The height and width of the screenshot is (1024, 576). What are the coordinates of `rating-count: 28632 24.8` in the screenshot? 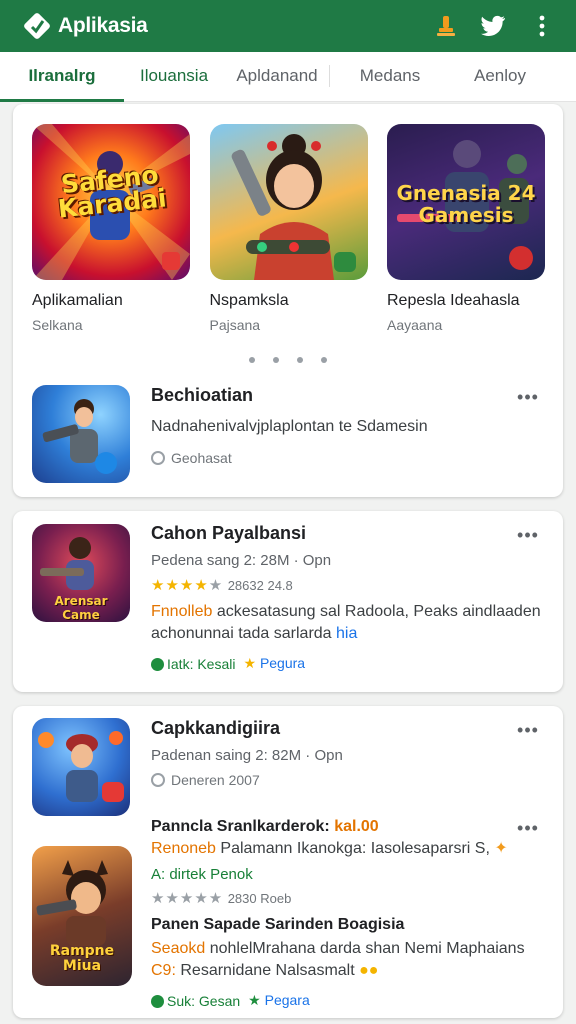 It's located at (260, 585).